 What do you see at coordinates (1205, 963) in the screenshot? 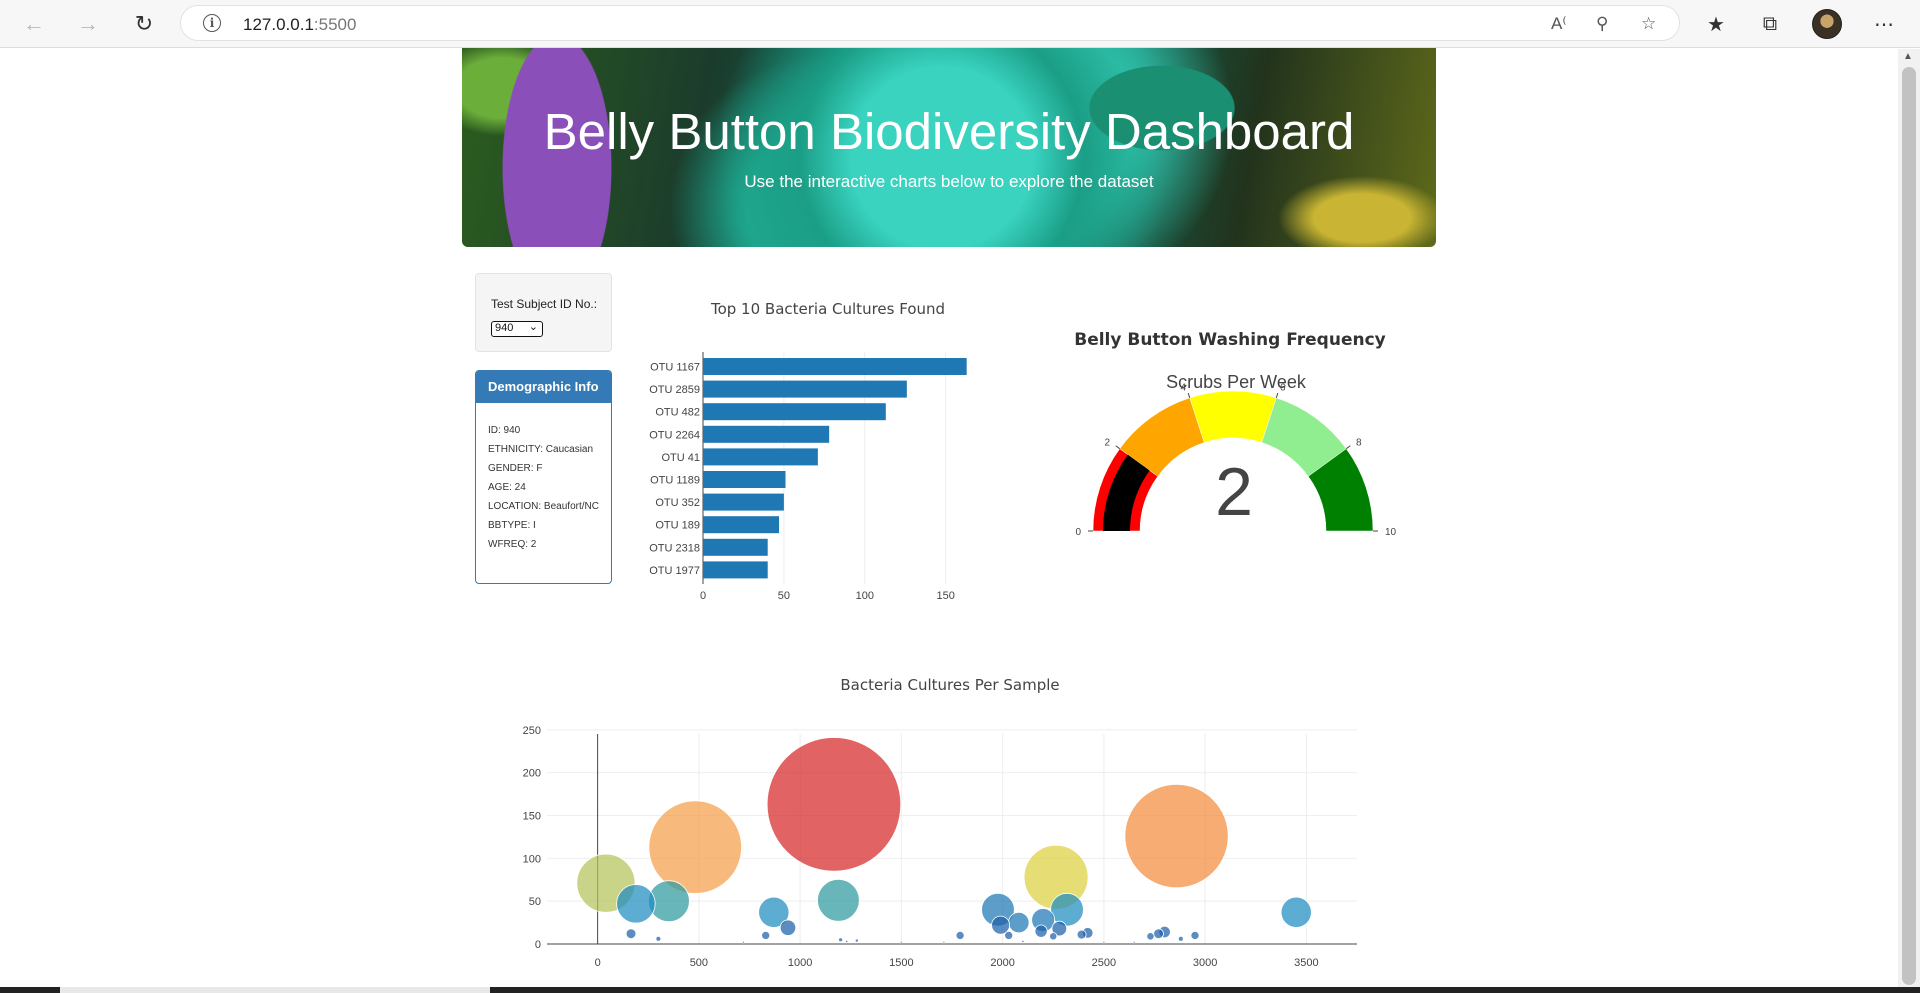
I see `bubble-x-tick-label: 3000` at bounding box center [1205, 963].